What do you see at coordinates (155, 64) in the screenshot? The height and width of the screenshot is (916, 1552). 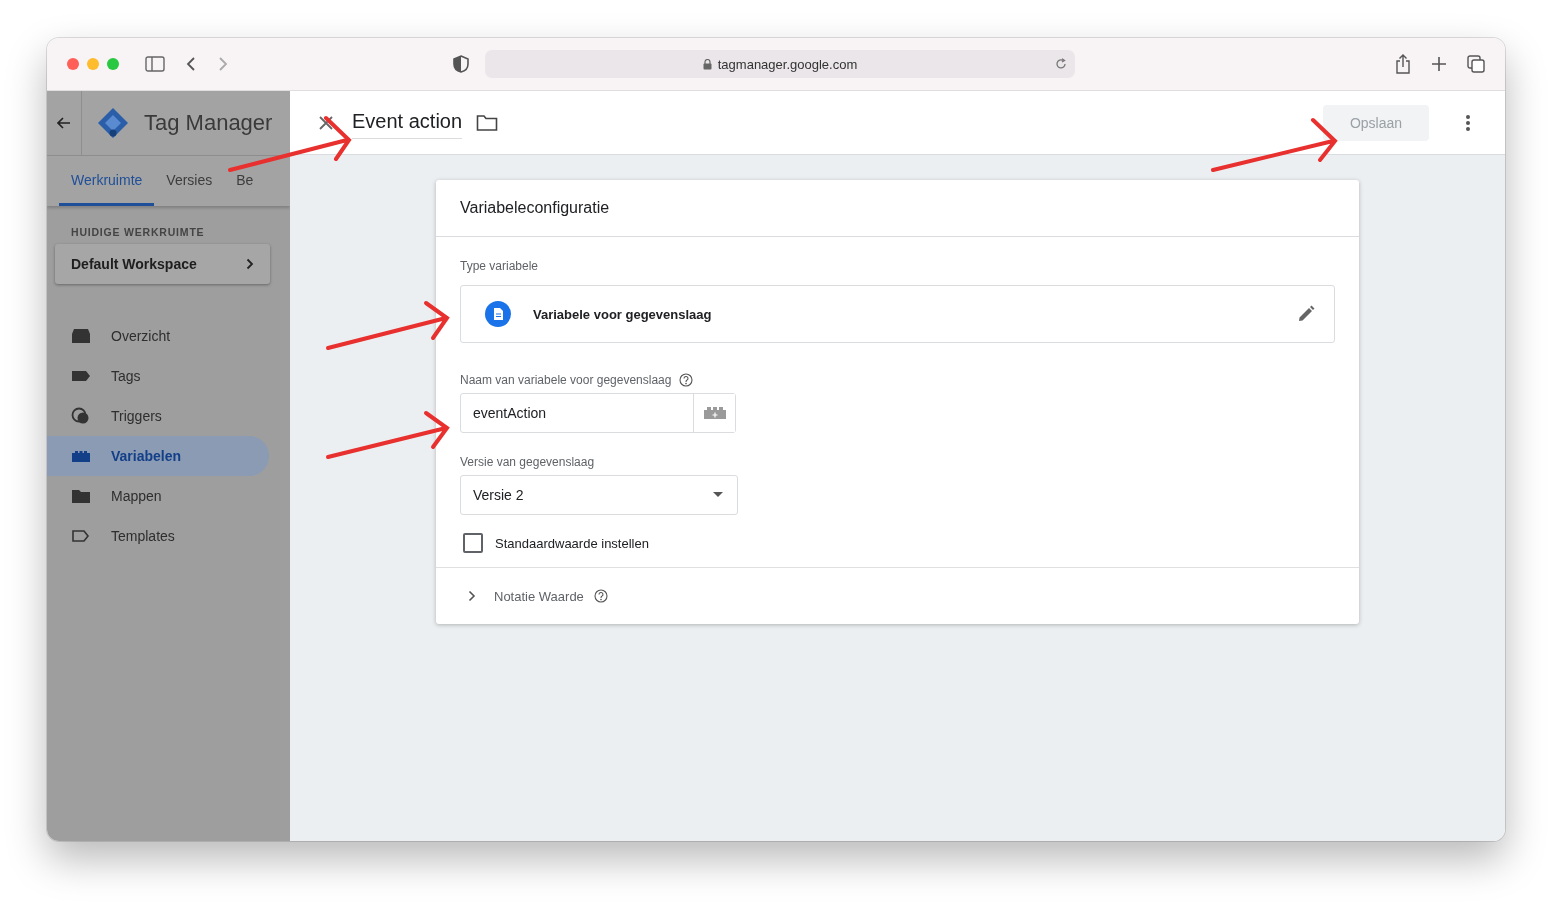 I see `sidebar-icon` at bounding box center [155, 64].